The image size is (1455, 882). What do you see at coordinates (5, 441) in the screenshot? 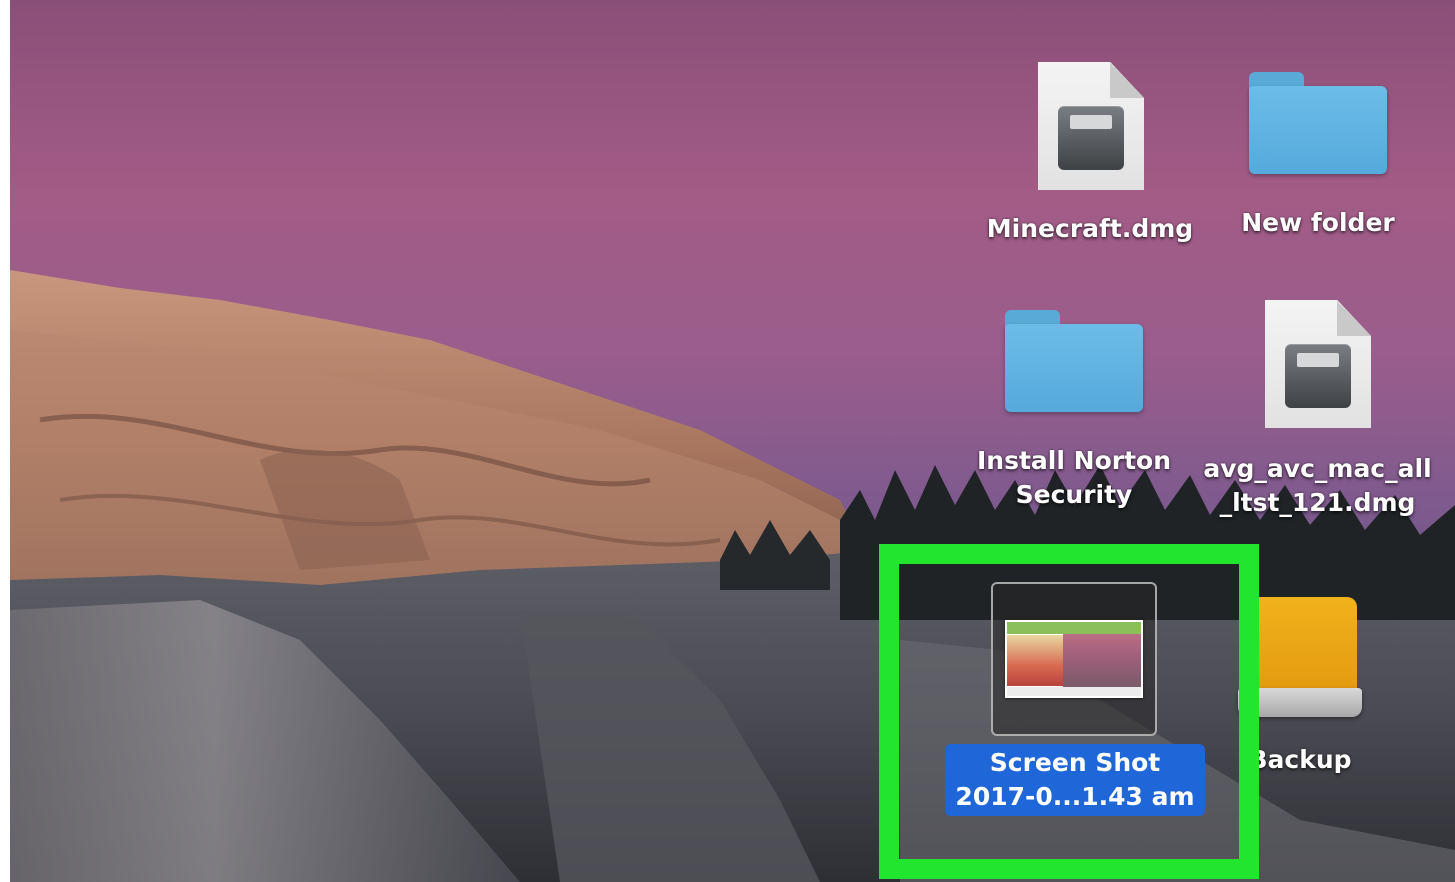
I see `left-edge-strip` at bounding box center [5, 441].